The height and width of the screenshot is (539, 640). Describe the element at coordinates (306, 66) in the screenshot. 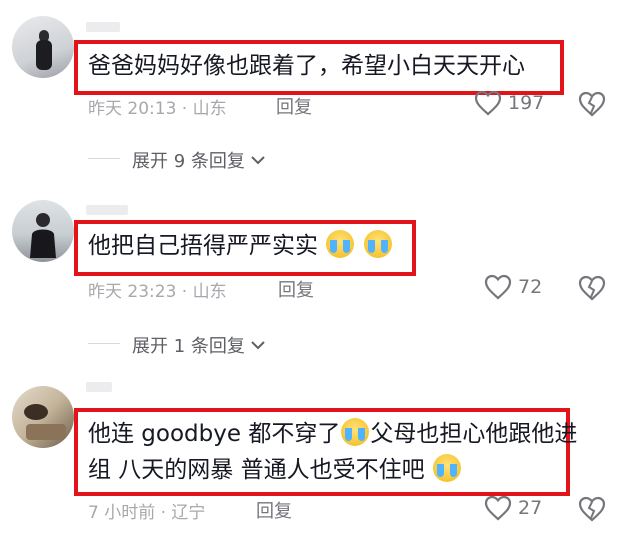

I see `comment-text: 爸爸妈妈好像也跟着了，希望小白天天开心` at that location.